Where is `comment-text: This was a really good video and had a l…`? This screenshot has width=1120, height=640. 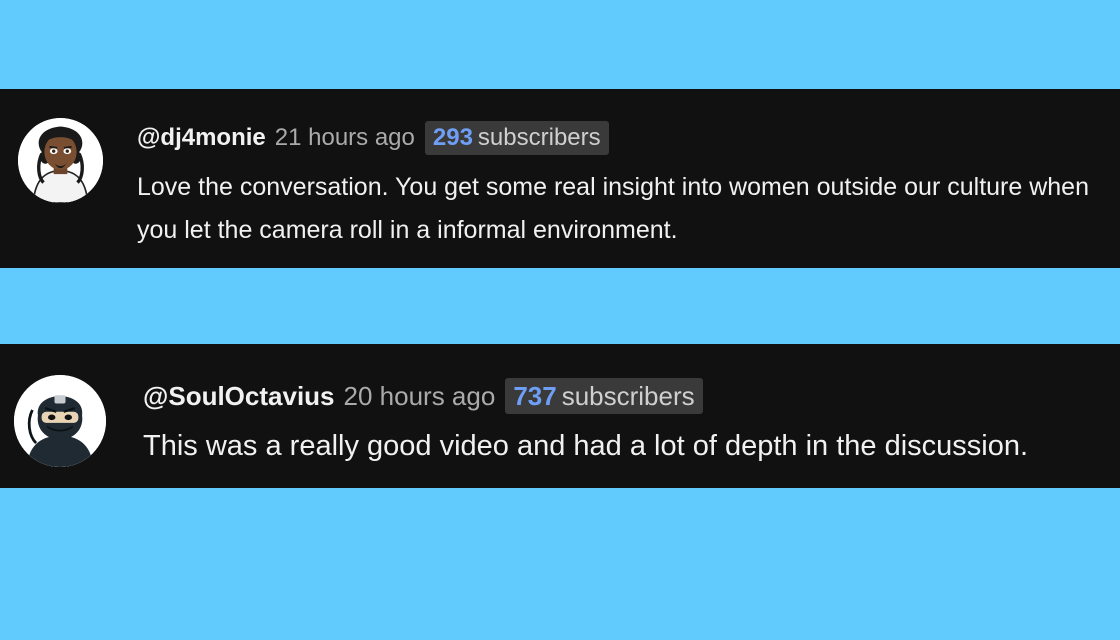
comment-text: This was a really good video and had a l… is located at coordinates (586, 446).